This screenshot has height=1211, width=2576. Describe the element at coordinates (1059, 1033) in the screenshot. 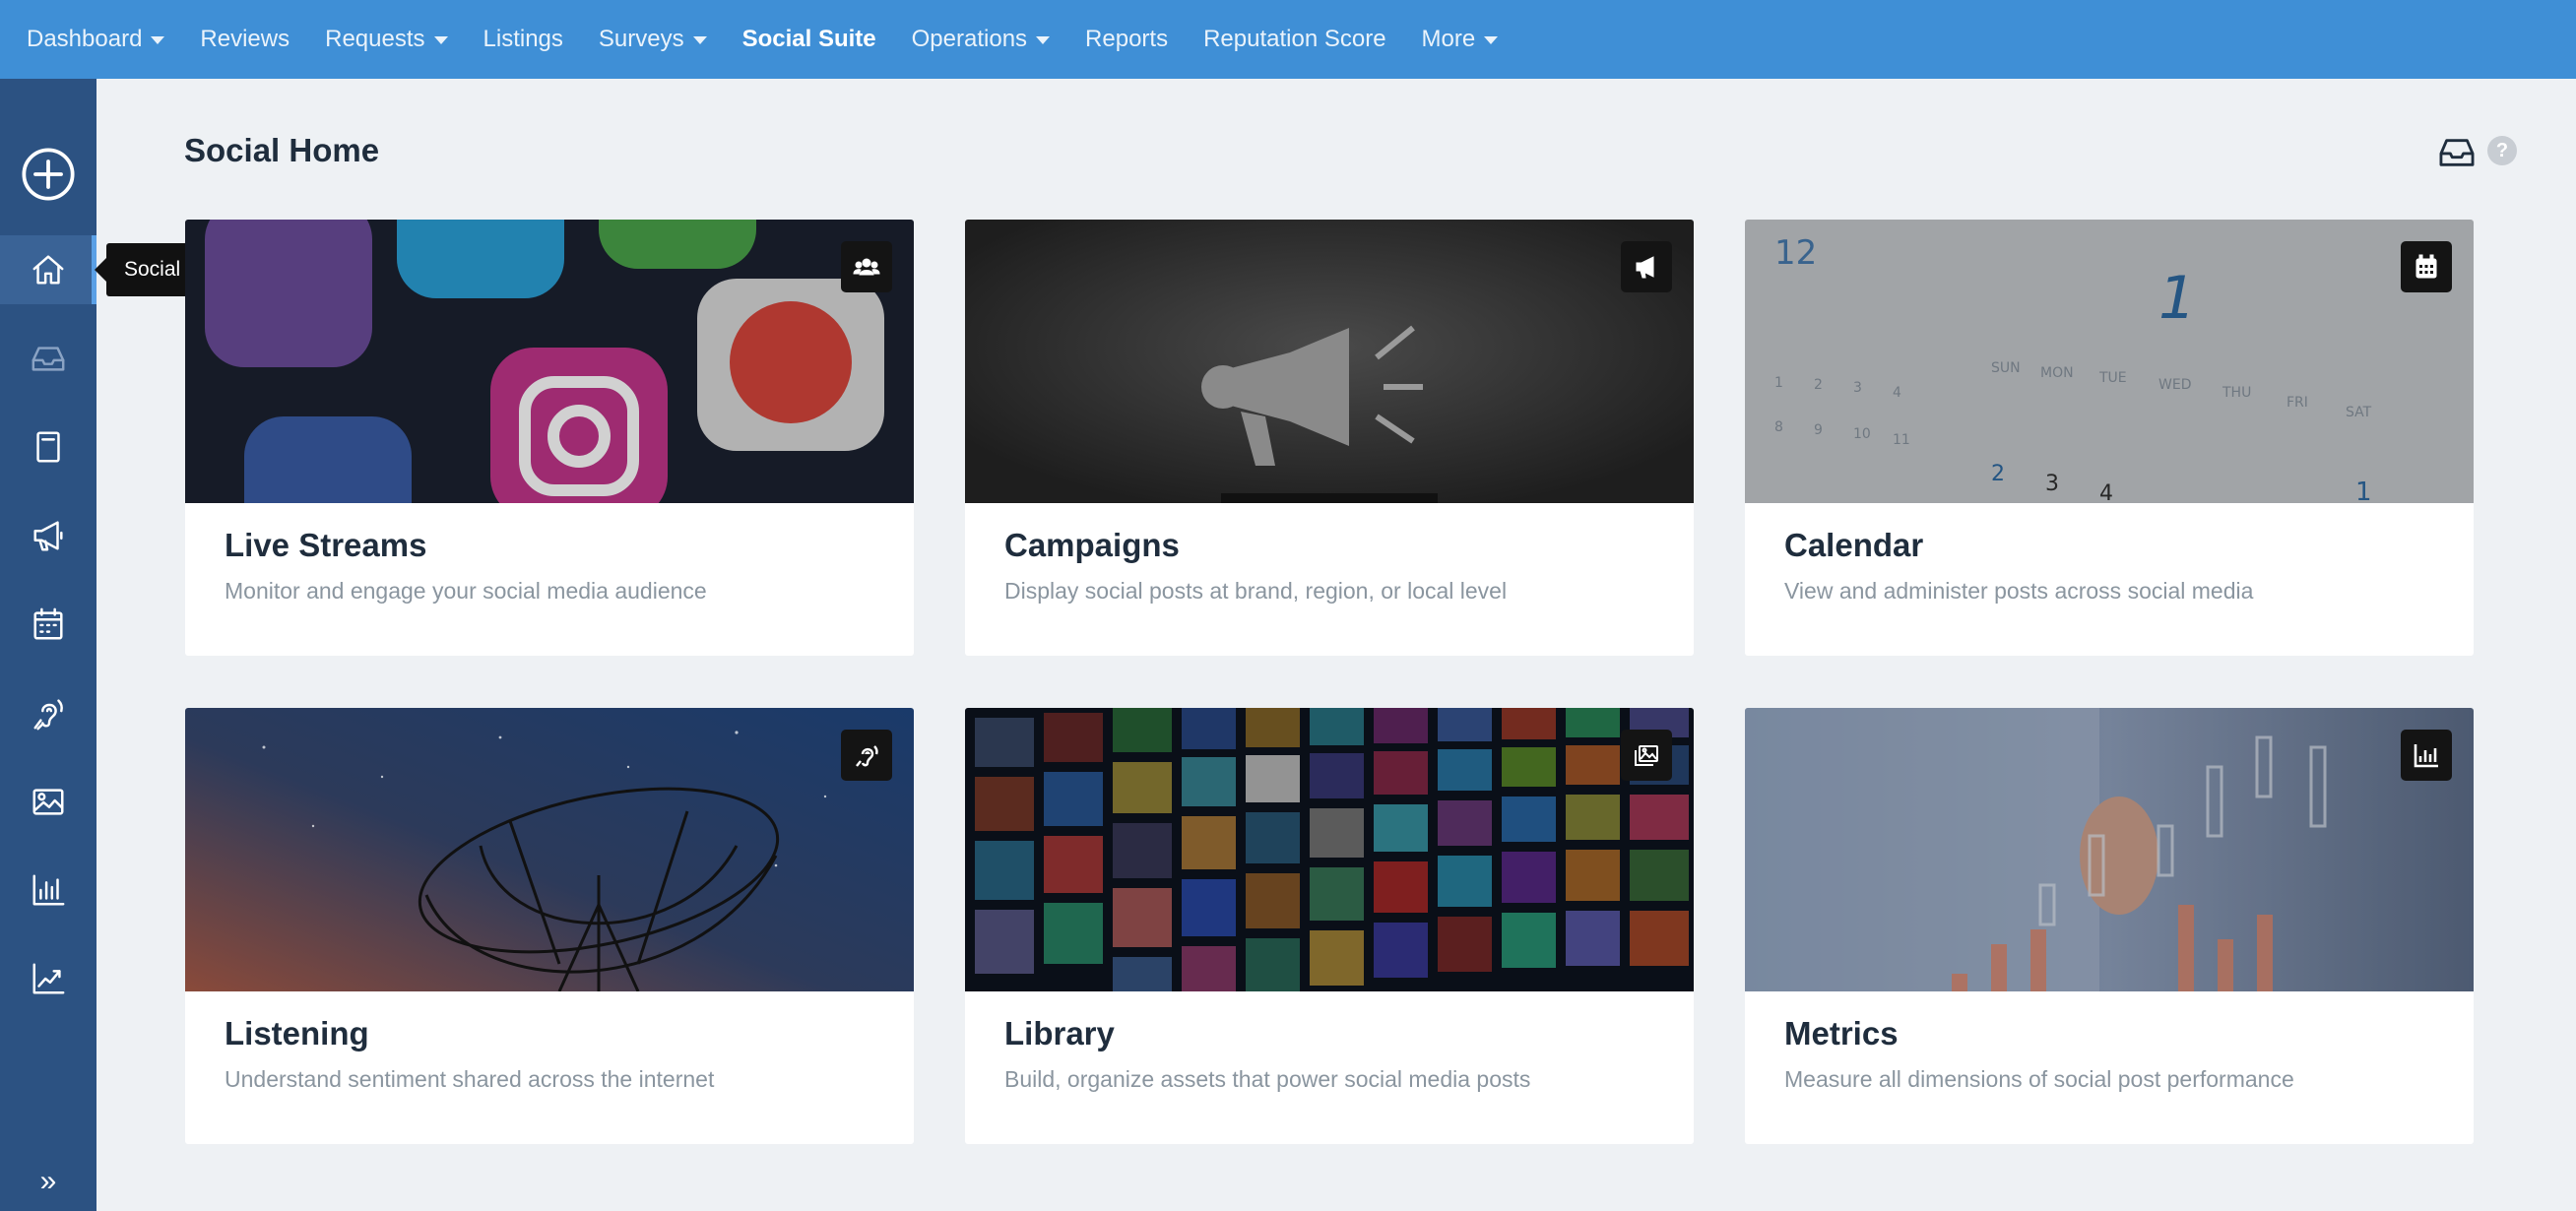

I see `card-title: Library` at that location.